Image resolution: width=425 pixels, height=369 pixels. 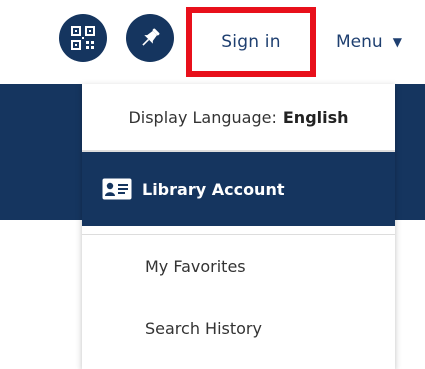 What do you see at coordinates (397, 42) in the screenshot?
I see `caret-down-icon: ▼` at bounding box center [397, 42].